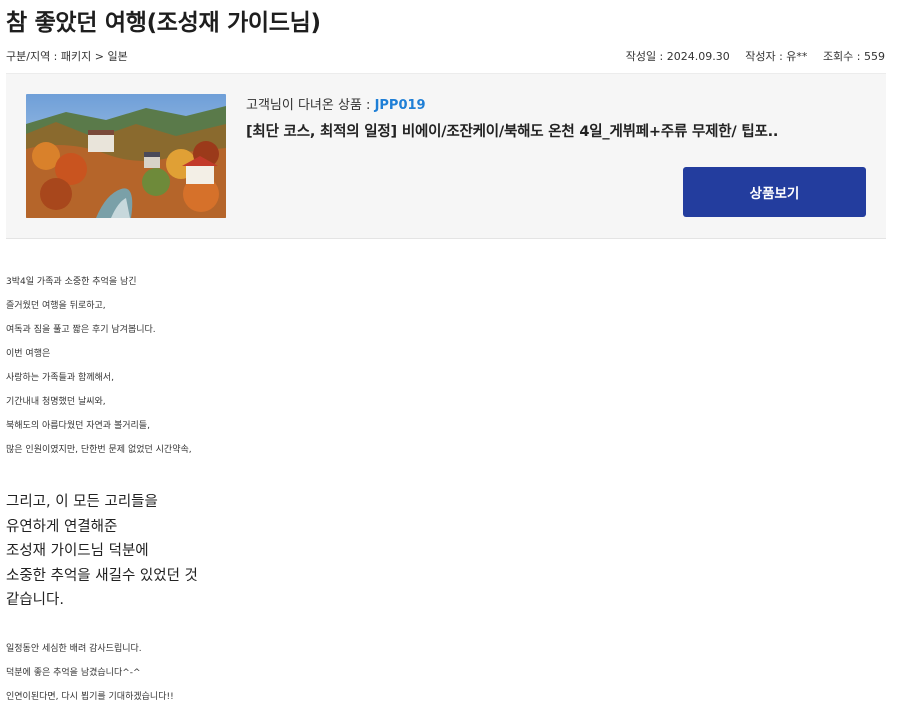 The height and width of the screenshot is (721, 897). Describe the element at coordinates (82, 502) in the screenshot. I see `text-line: 그리고, 이 모든 고리들을` at that location.